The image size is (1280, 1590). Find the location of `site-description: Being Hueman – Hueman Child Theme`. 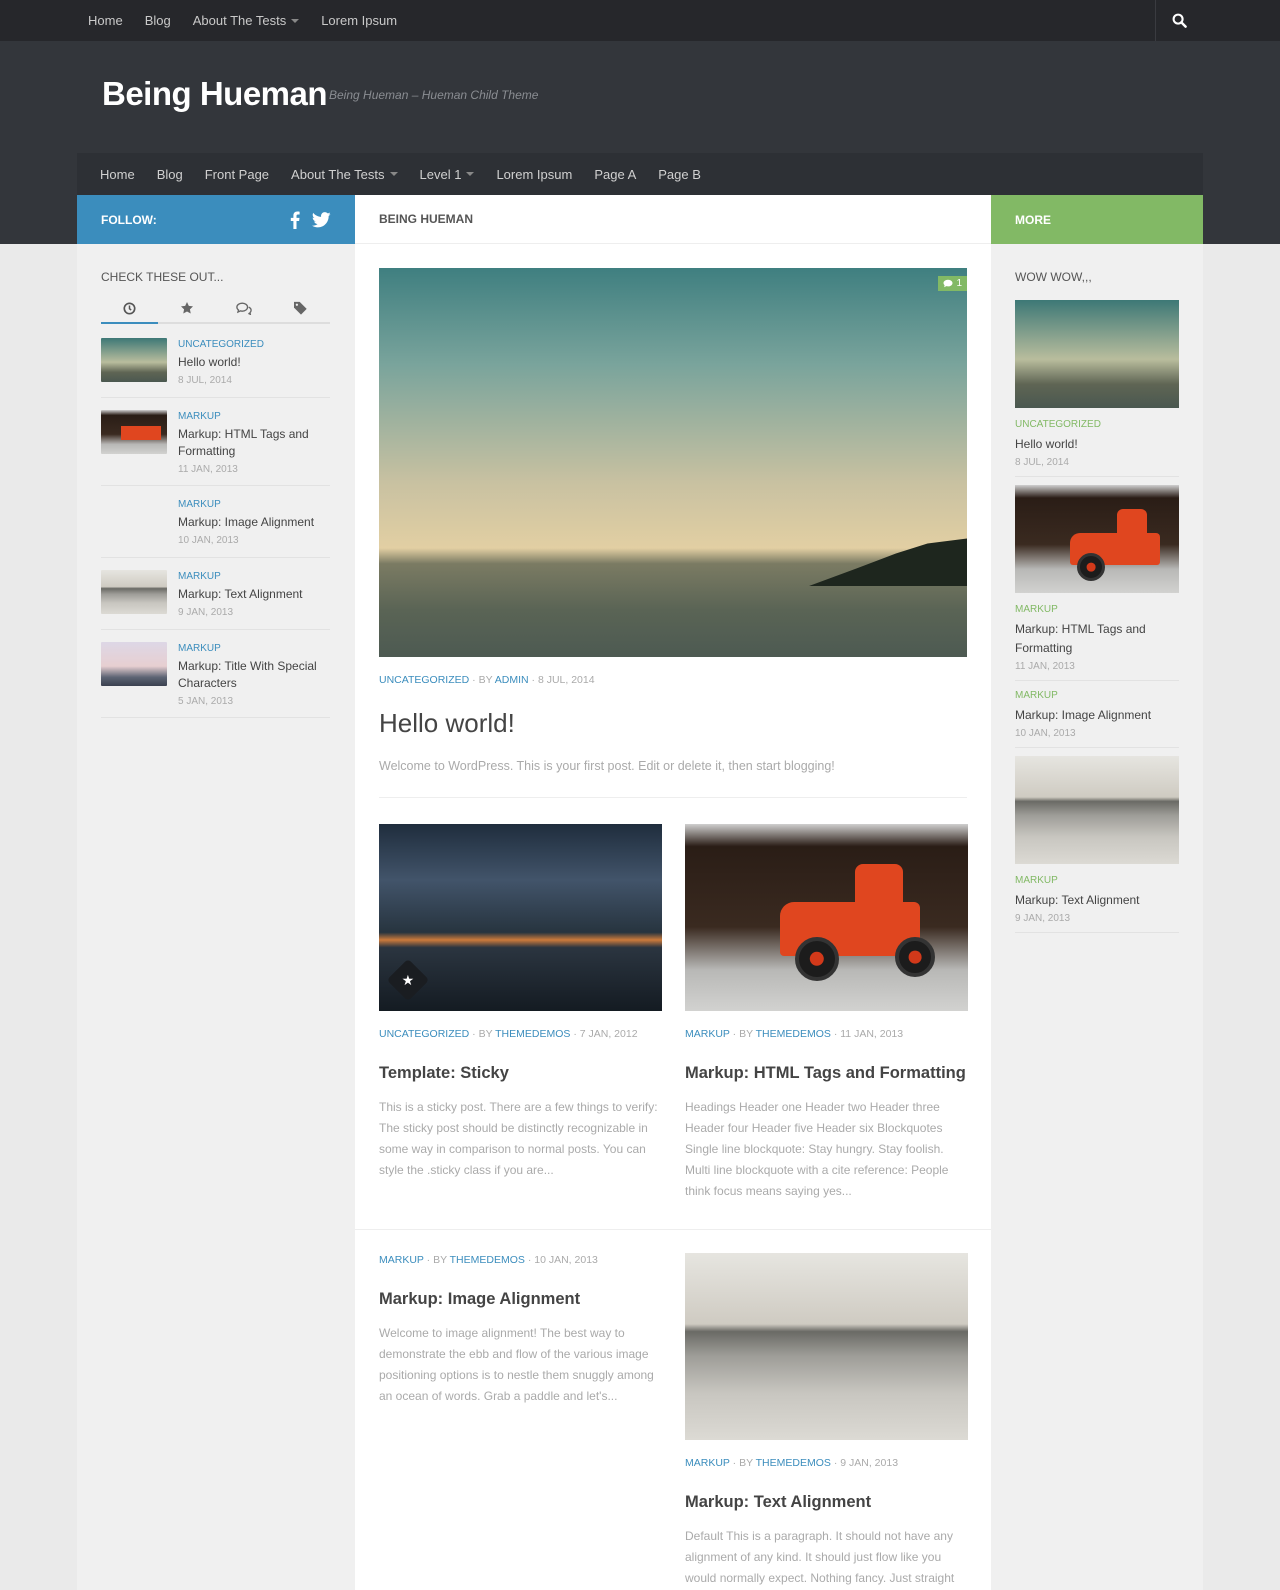

site-description: Being Hueman – Hueman Child Theme is located at coordinates (434, 95).